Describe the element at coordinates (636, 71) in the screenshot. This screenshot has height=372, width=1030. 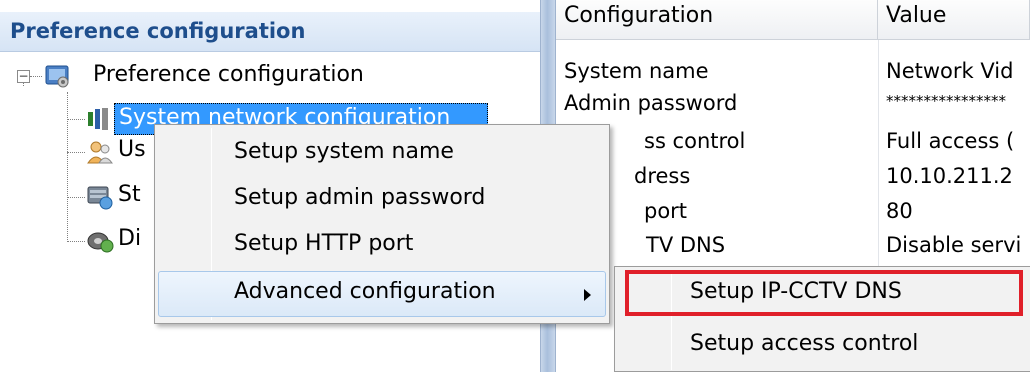
I see `cell-config: System name` at that location.